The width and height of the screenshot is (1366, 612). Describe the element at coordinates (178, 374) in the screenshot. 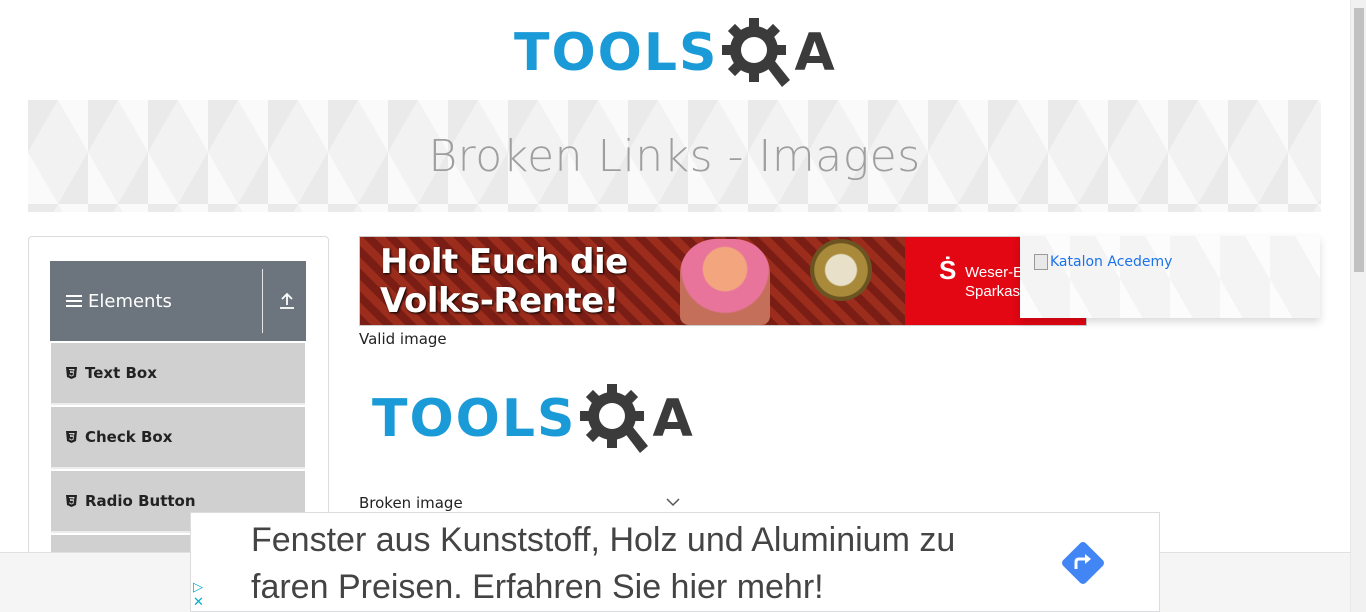

I see `sidebar-item-text-box: Text Box` at that location.